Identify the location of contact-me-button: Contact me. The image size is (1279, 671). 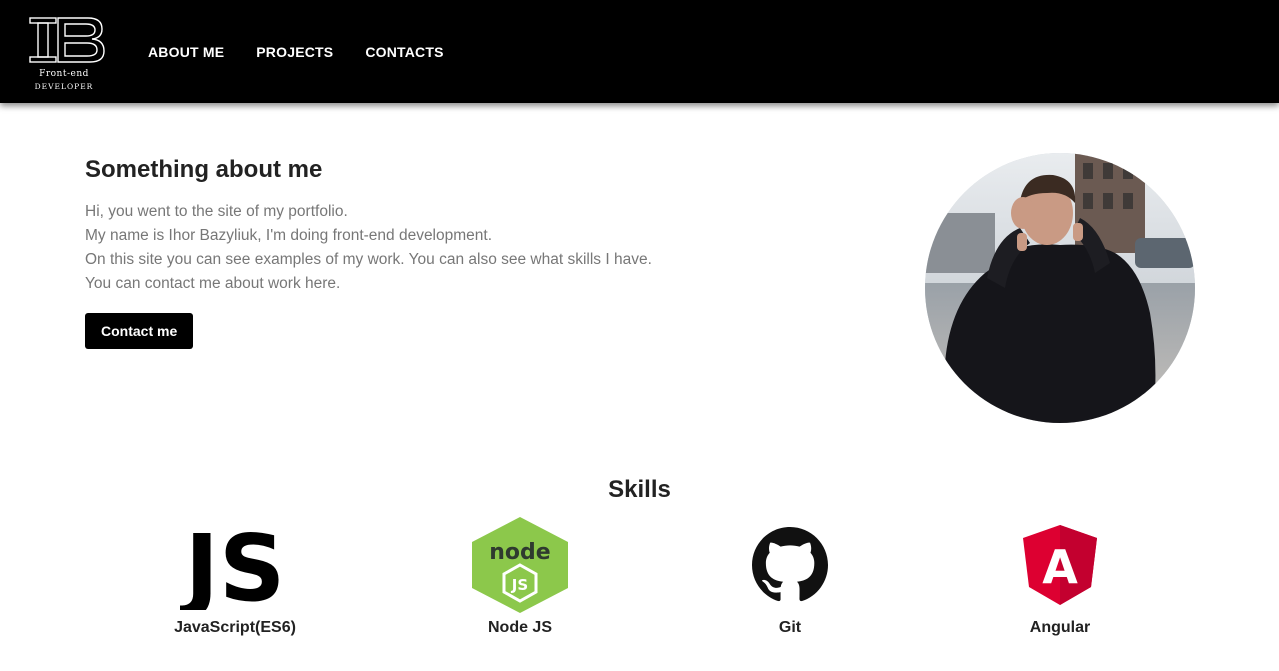
(139, 331).